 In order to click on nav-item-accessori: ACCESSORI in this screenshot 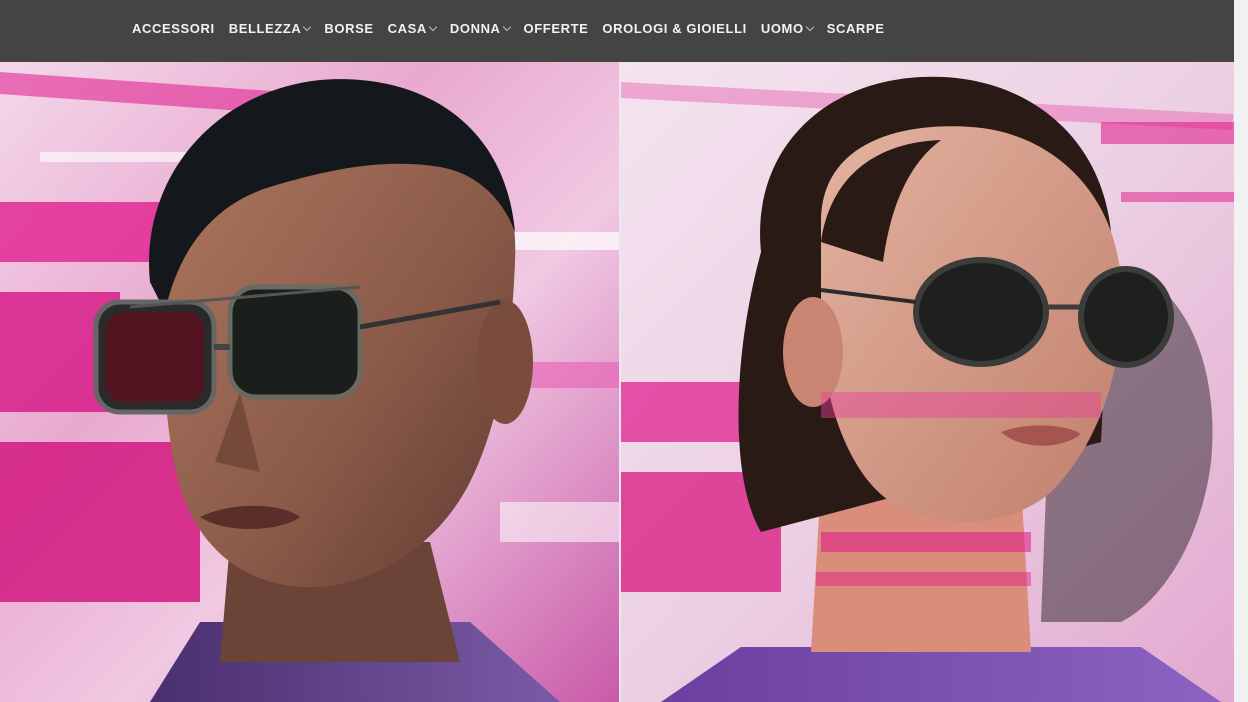, I will do `click(173, 28)`.